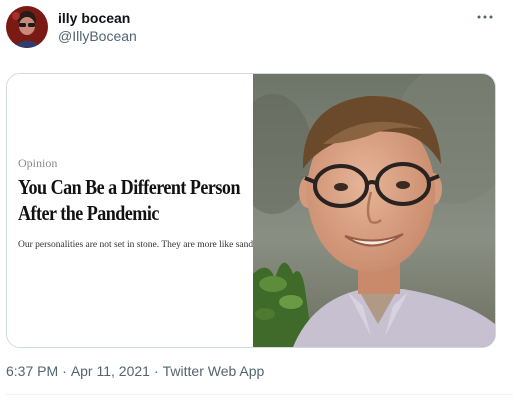 This screenshot has height=400, width=513. Describe the element at coordinates (94, 18) in the screenshot. I see `display-name: illy bocean` at that location.